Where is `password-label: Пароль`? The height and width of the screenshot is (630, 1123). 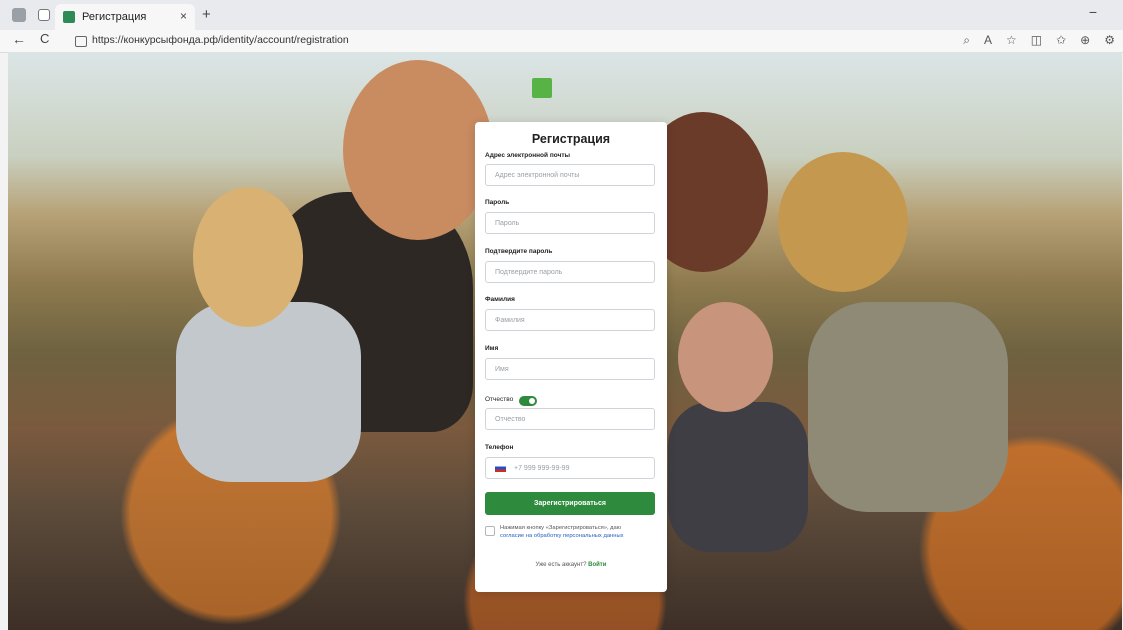 password-label: Пароль is located at coordinates (497, 202).